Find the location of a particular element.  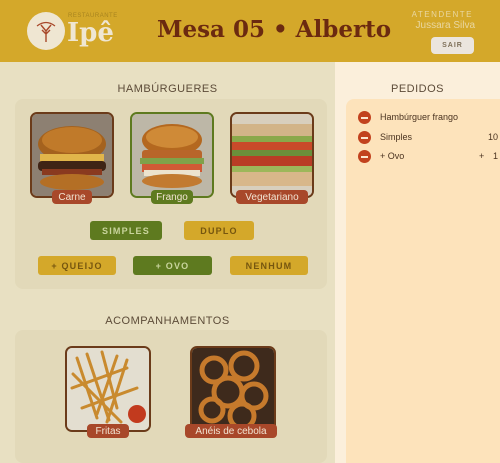

order-row: Hambúrguer frango is located at coordinates (428, 118).